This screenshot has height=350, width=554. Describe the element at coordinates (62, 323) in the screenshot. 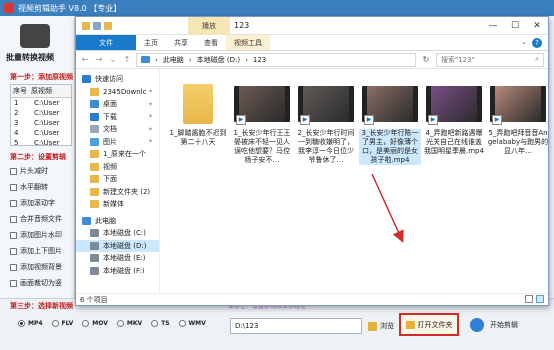

I see `format-radio: FLV` at that location.